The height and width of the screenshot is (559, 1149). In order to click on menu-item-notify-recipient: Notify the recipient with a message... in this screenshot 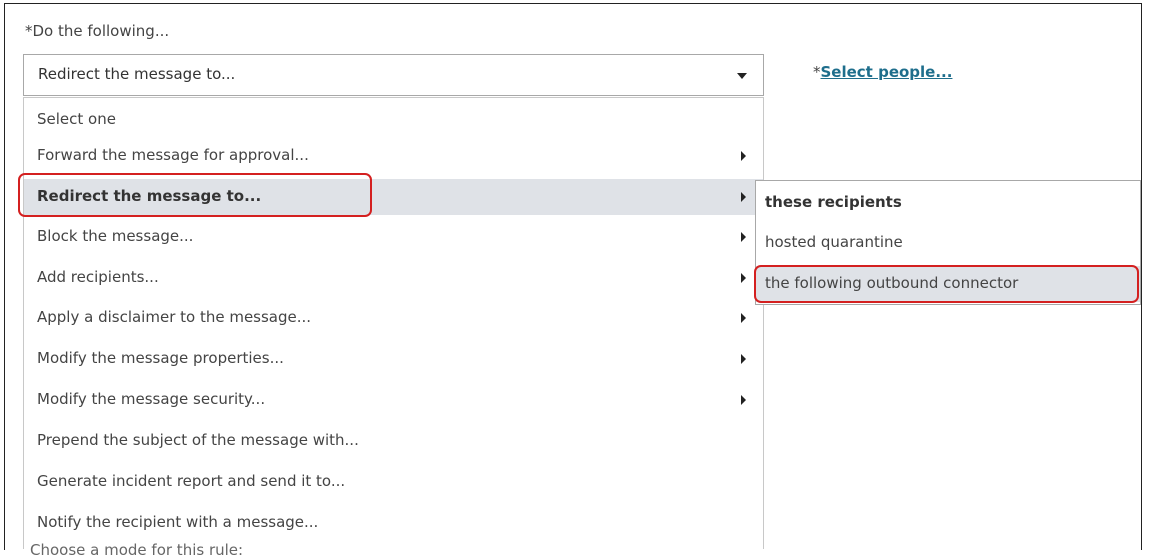, I will do `click(393, 523)`.